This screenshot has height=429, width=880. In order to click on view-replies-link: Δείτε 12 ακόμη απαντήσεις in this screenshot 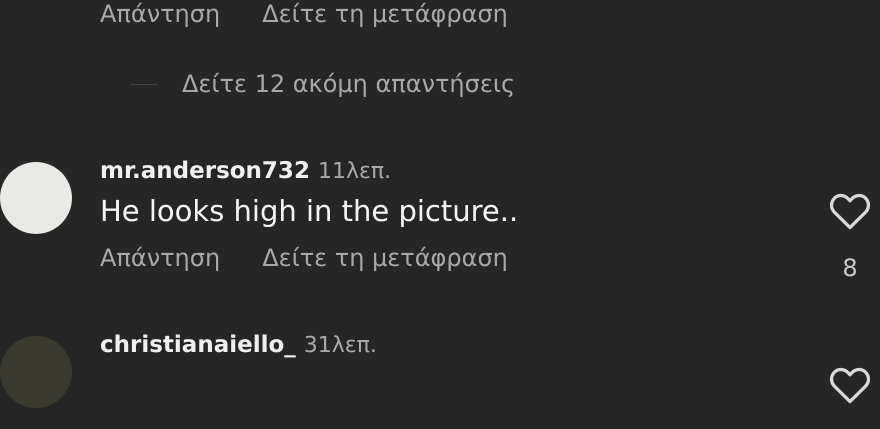, I will do `click(349, 84)`.